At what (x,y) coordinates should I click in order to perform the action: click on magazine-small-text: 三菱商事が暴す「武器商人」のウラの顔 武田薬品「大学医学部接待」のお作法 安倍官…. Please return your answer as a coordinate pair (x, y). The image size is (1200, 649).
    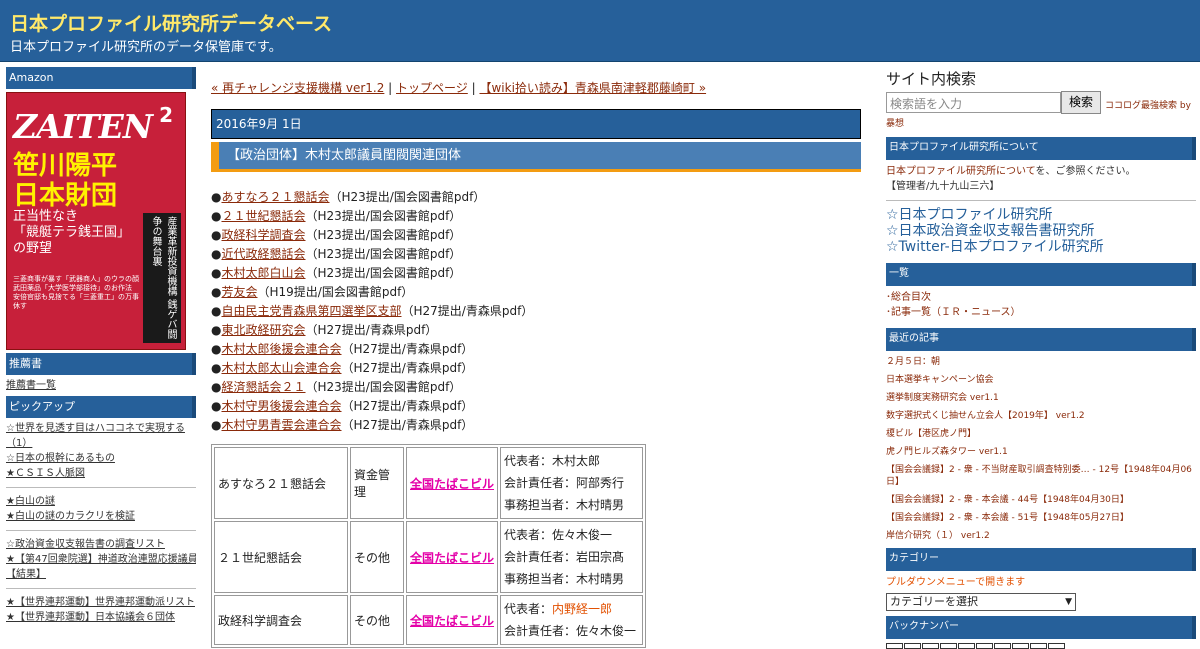
    Looking at the image, I should click on (76, 292).